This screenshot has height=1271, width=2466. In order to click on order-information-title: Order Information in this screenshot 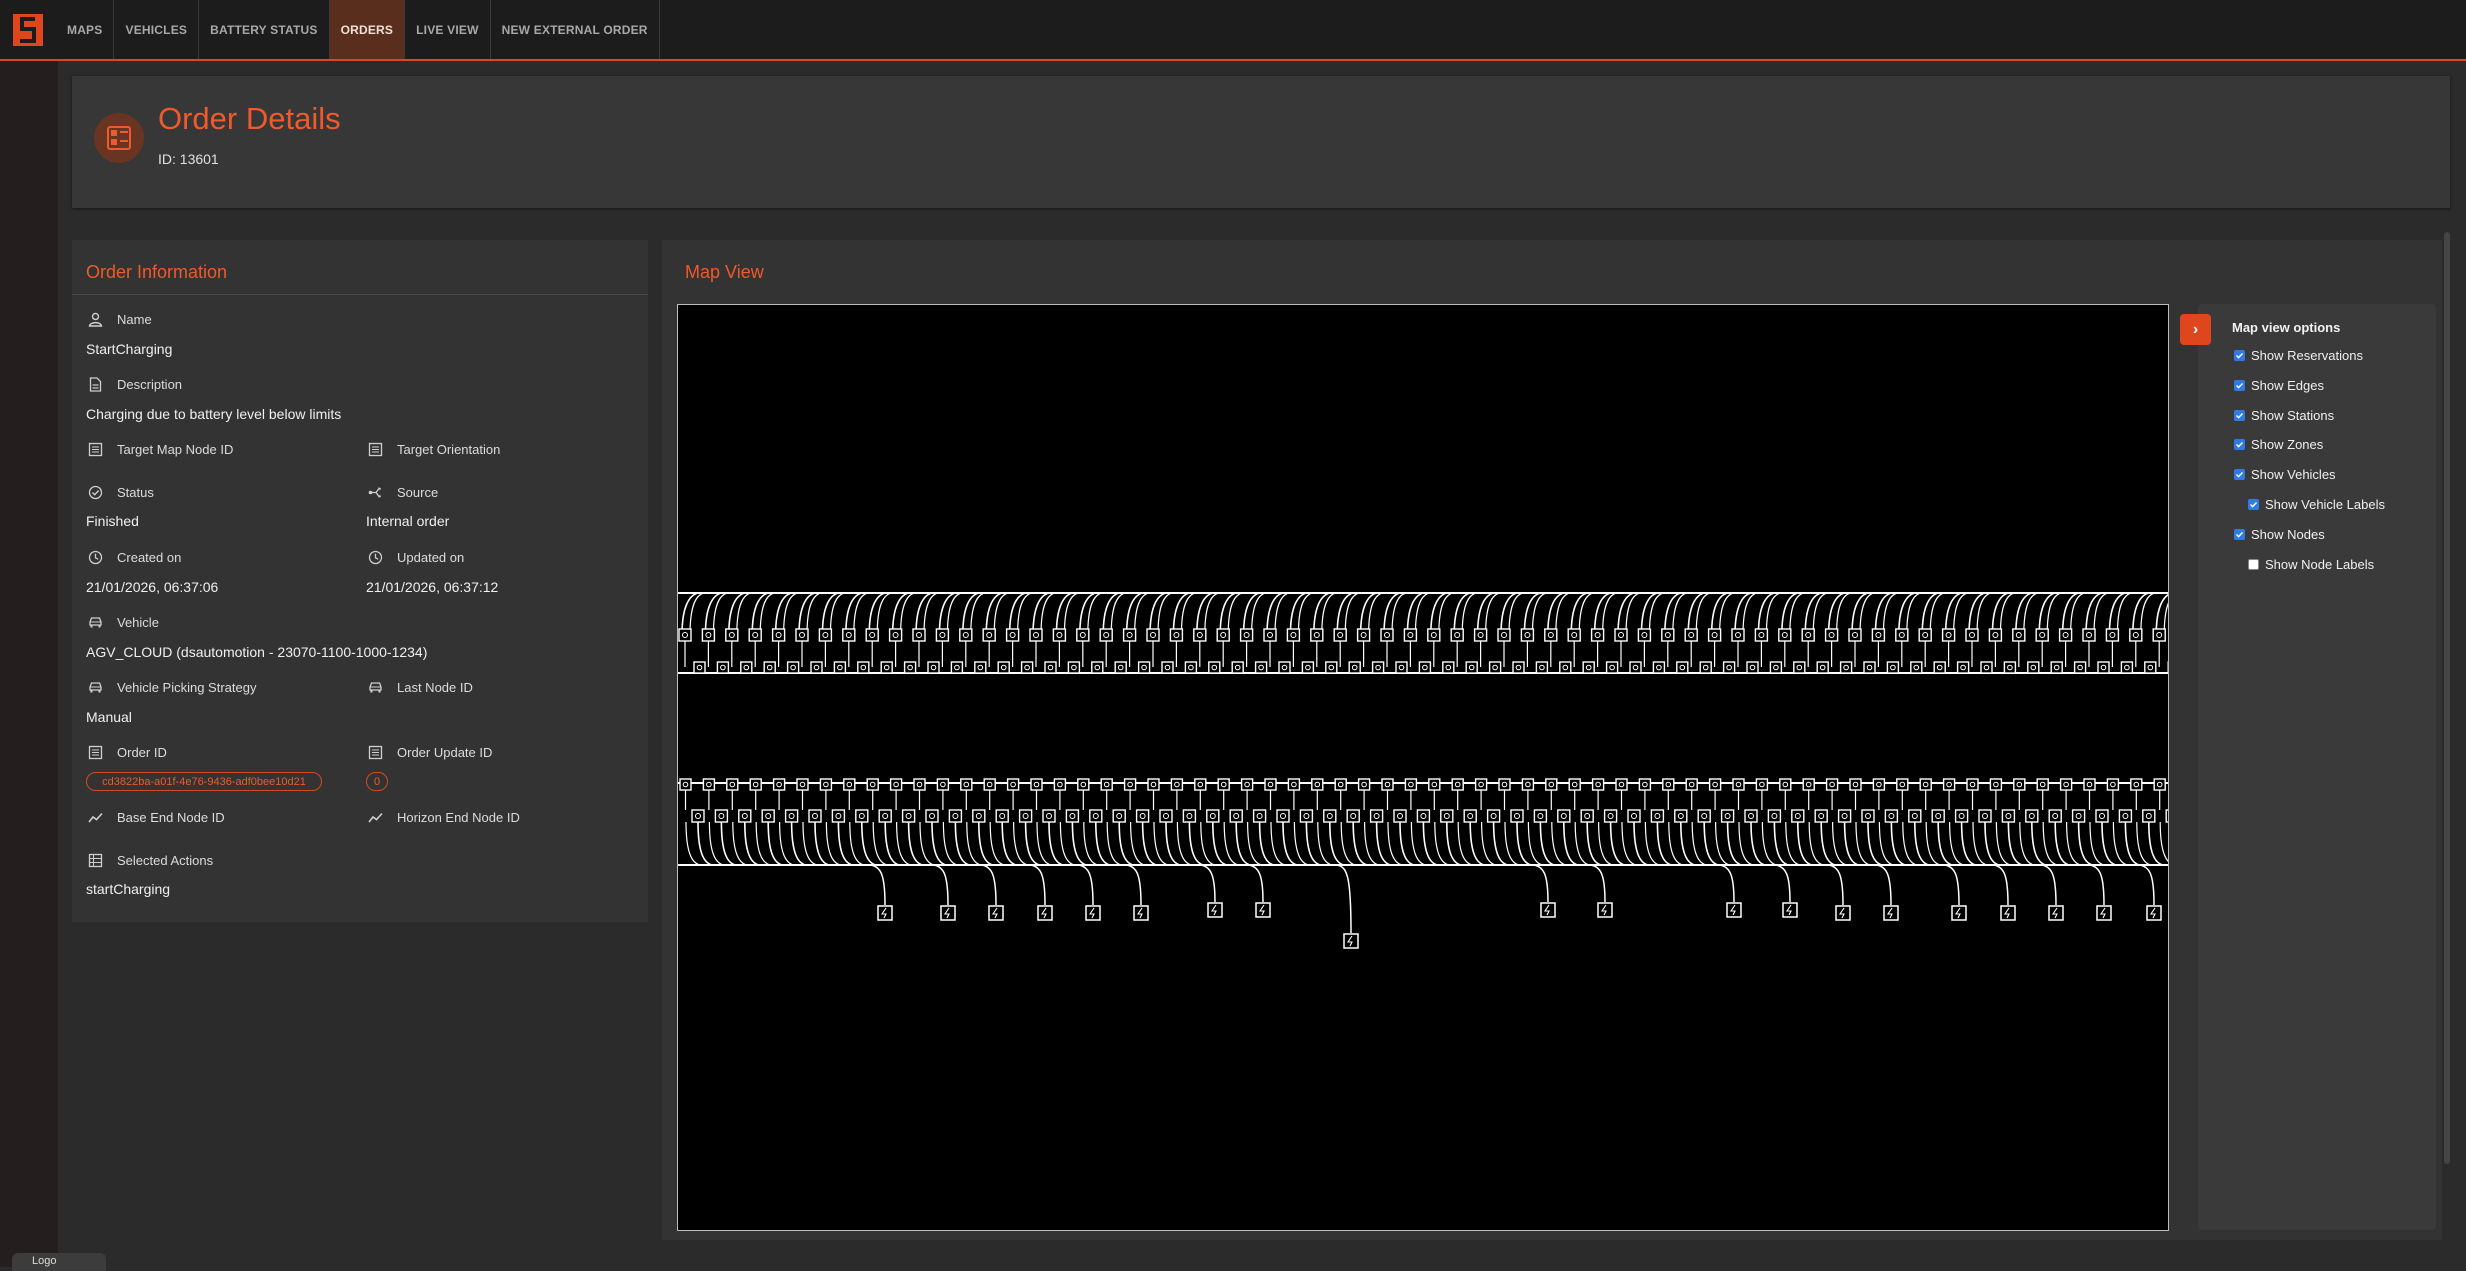, I will do `click(157, 272)`.